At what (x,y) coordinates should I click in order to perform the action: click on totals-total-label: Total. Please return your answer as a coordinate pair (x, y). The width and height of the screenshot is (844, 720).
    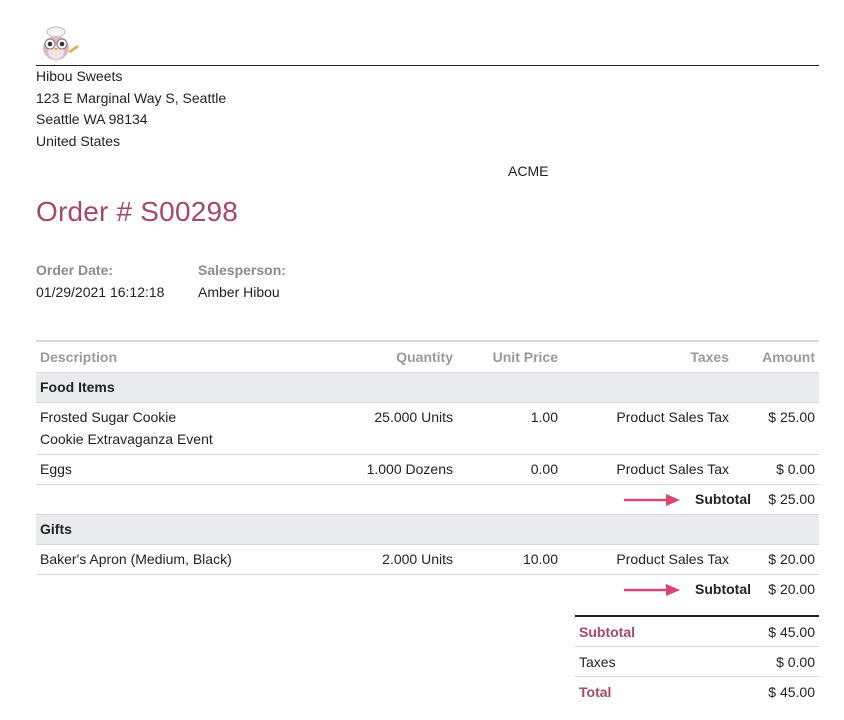
    Looking at the image, I should click on (595, 692).